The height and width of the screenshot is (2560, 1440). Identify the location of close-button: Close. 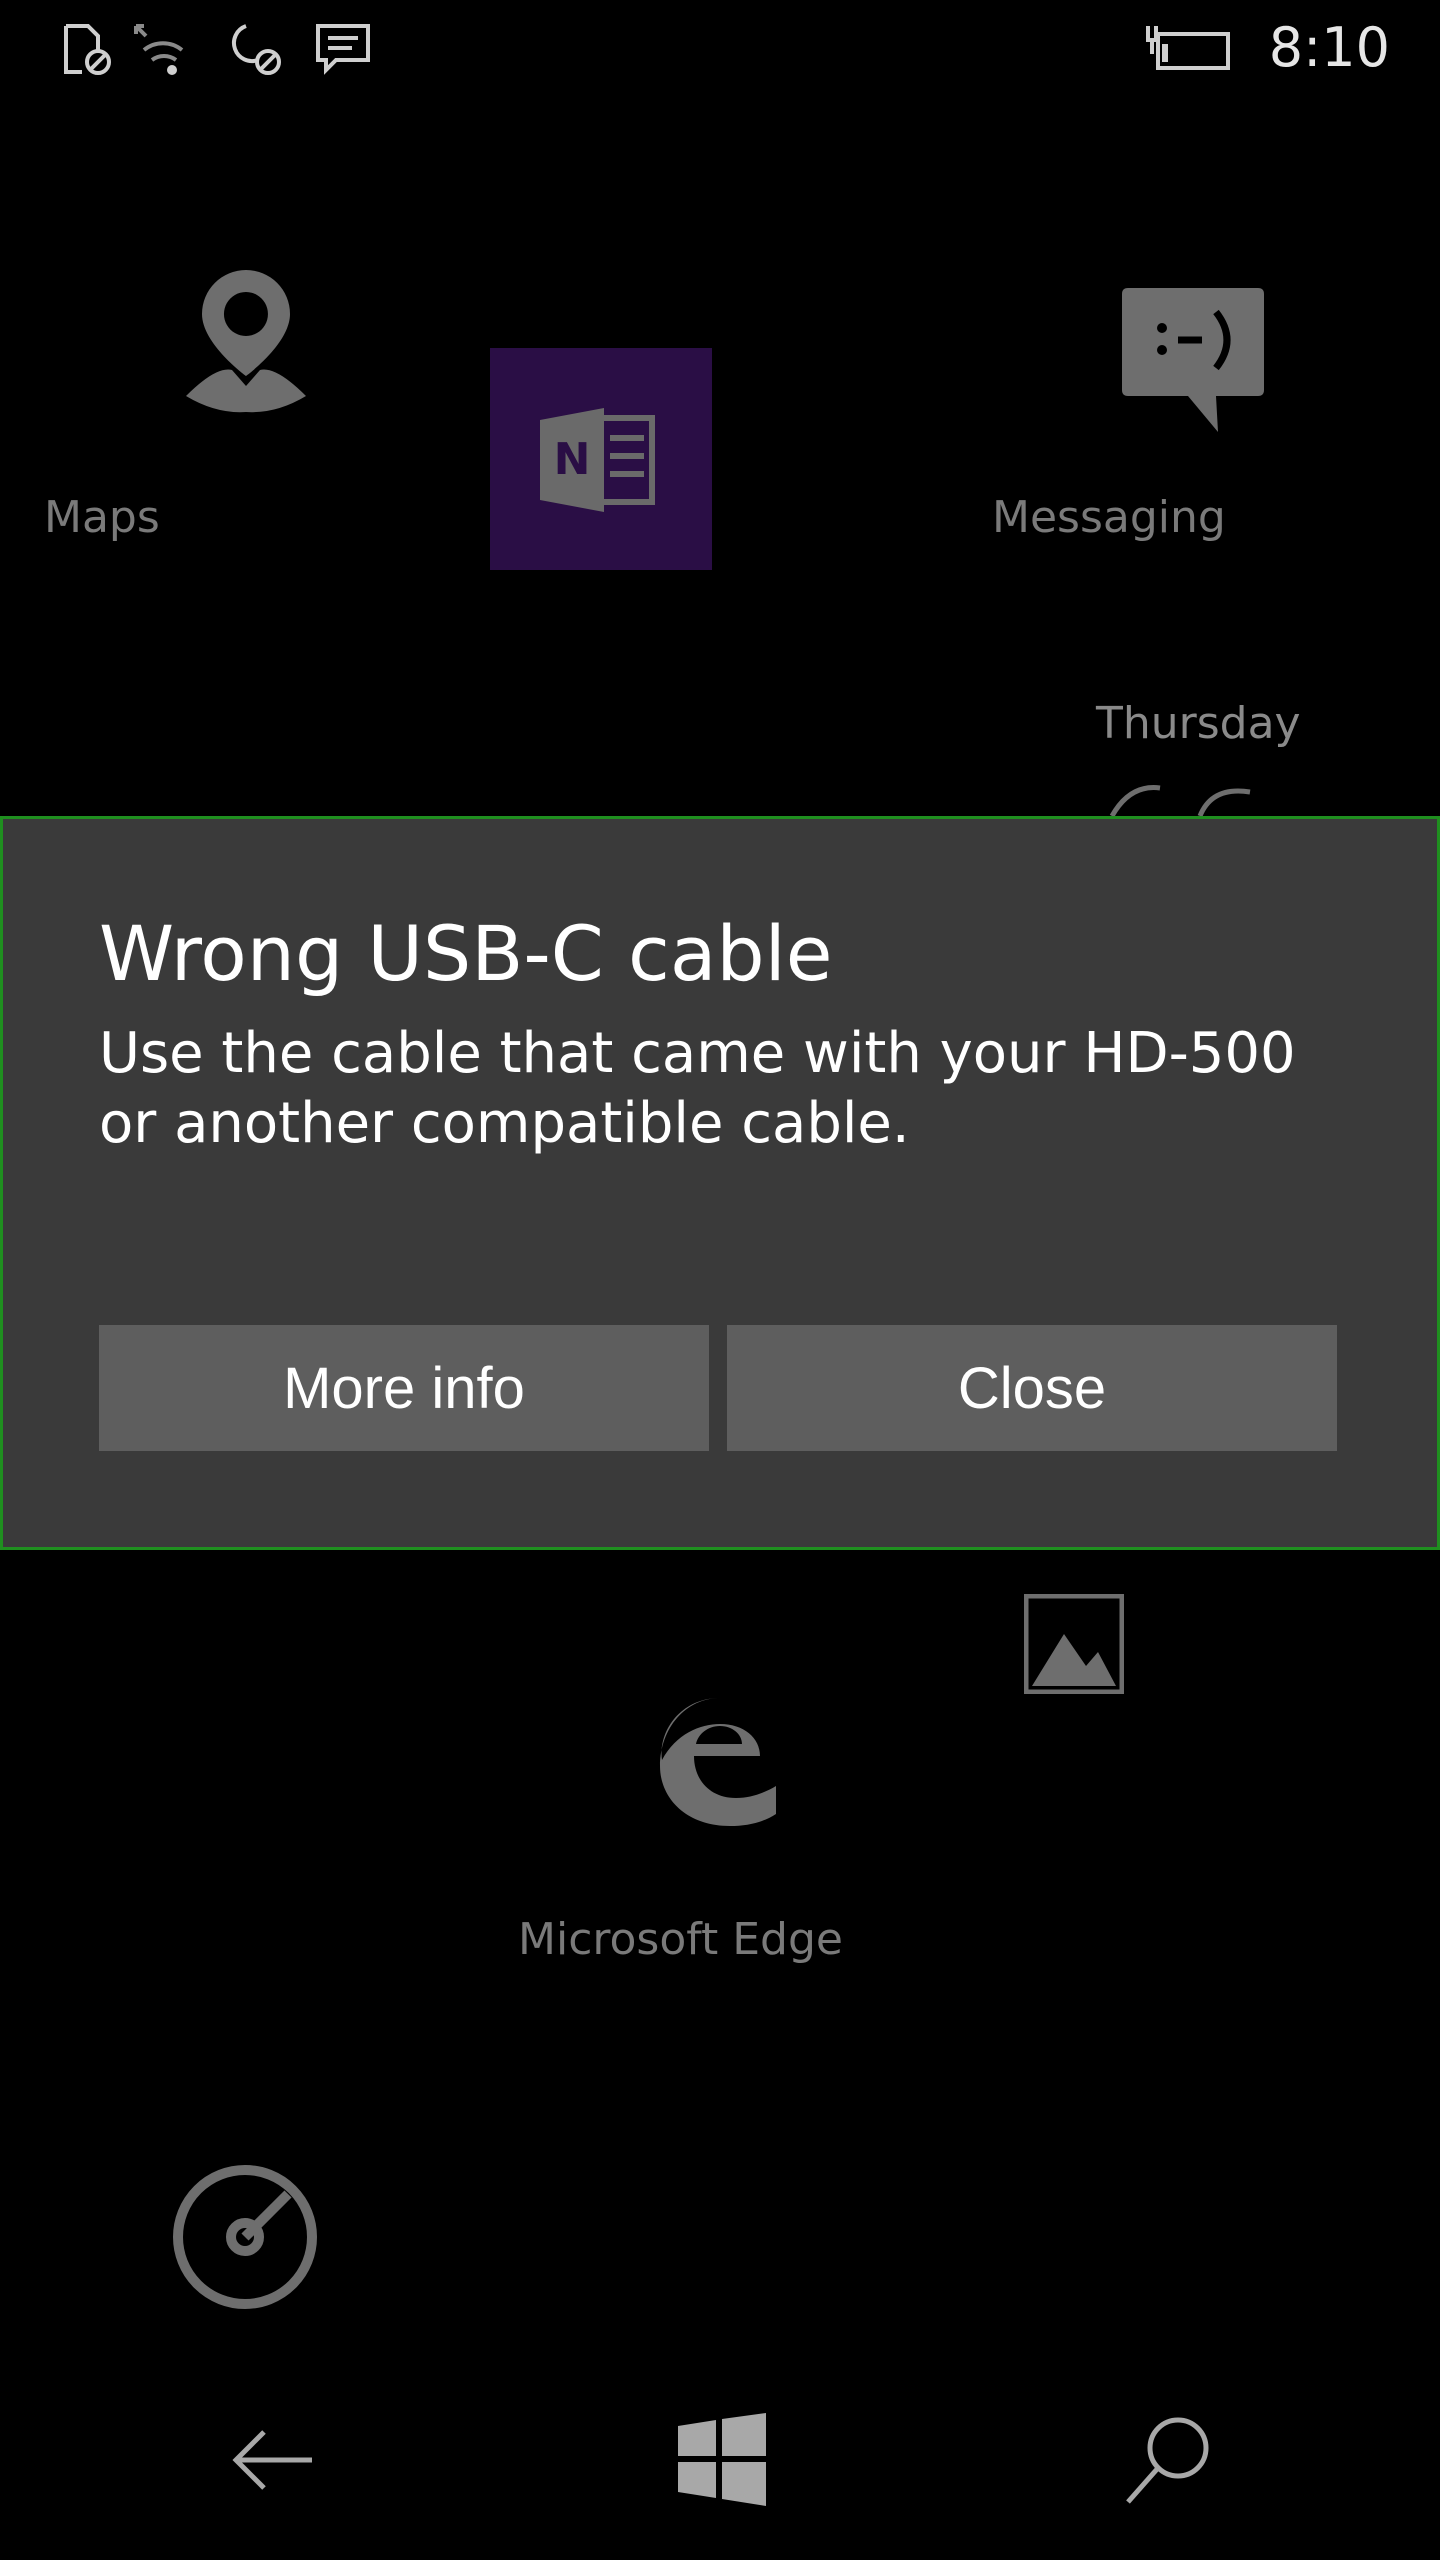
(1032, 1388).